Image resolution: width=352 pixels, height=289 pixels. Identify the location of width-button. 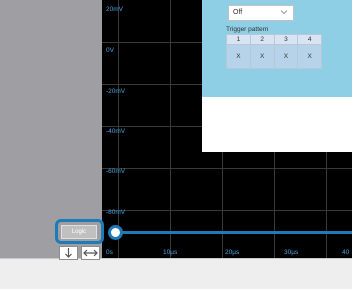
(90, 253).